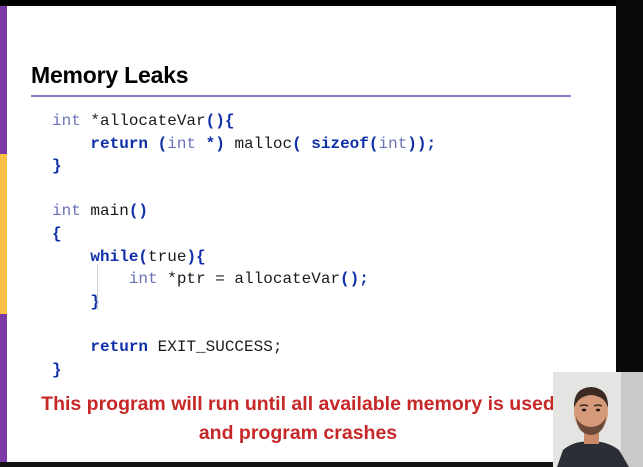 This screenshot has height=467, width=643. I want to click on code-line: int main(), so click(244, 211).